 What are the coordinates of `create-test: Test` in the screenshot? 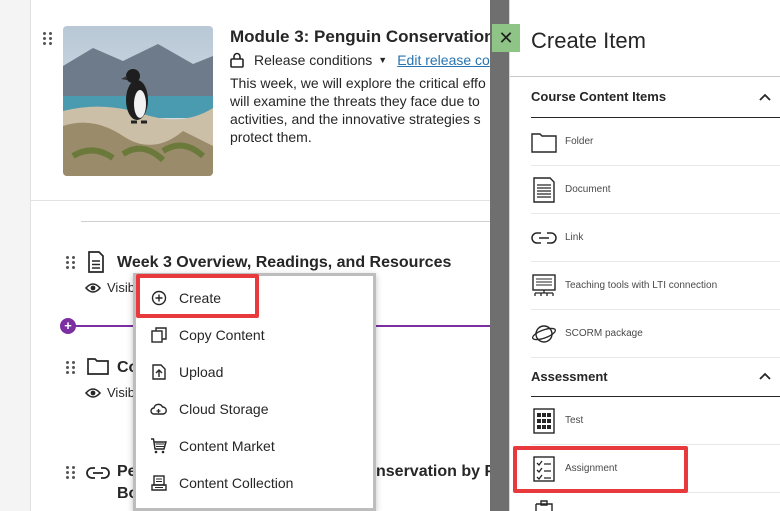 It's located at (655, 421).